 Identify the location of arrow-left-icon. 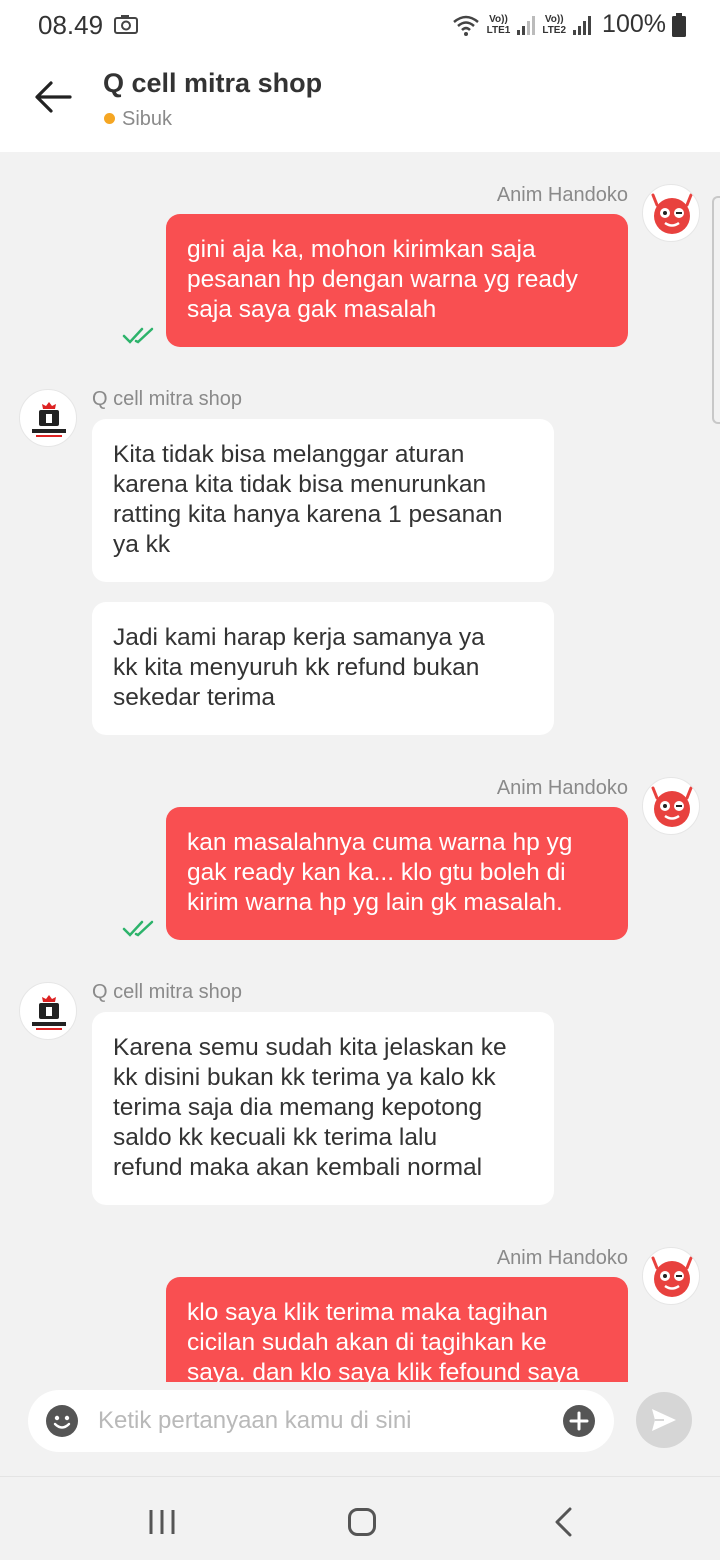
(53, 97).